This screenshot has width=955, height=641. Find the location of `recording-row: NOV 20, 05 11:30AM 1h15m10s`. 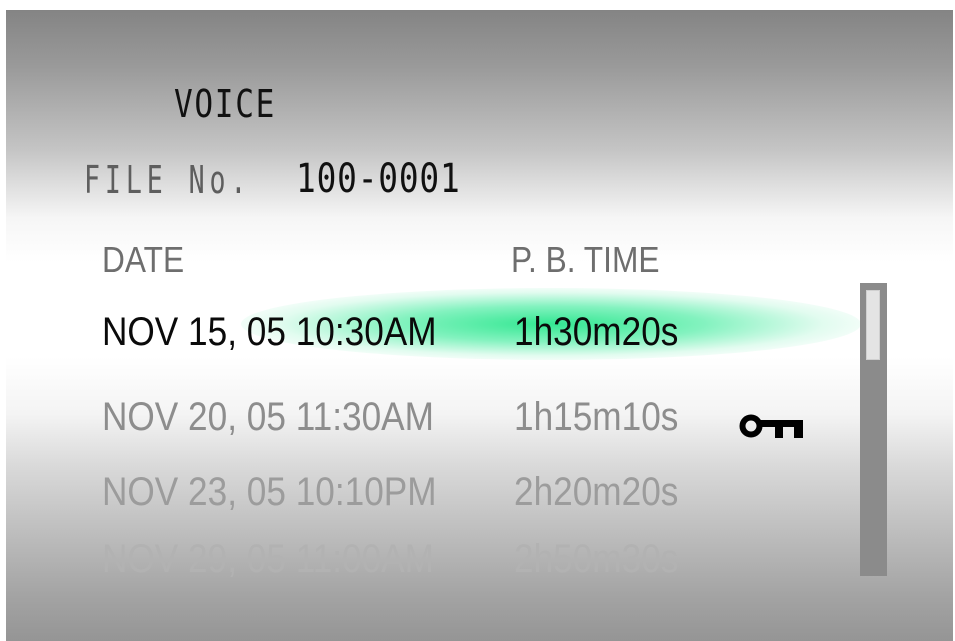

recording-row: NOV 20, 05 11:30AM 1h15m10s is located at coordinates (472, 425).